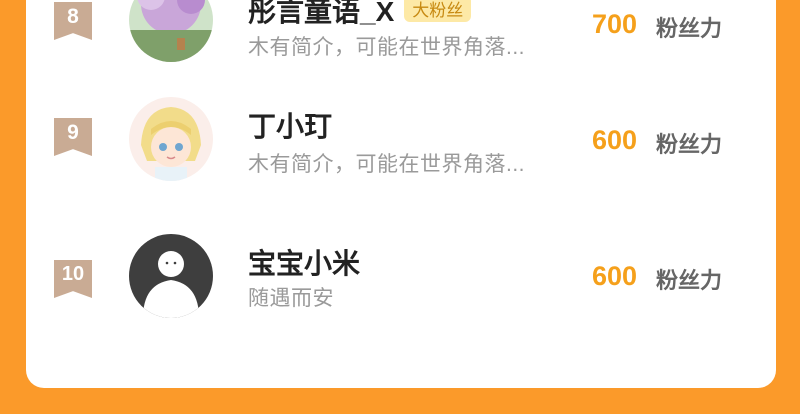 The width and height of the screenshot is (800, 414). I want to click on user-name: 彤言童语_X 大粉丝, so click(360, 15).